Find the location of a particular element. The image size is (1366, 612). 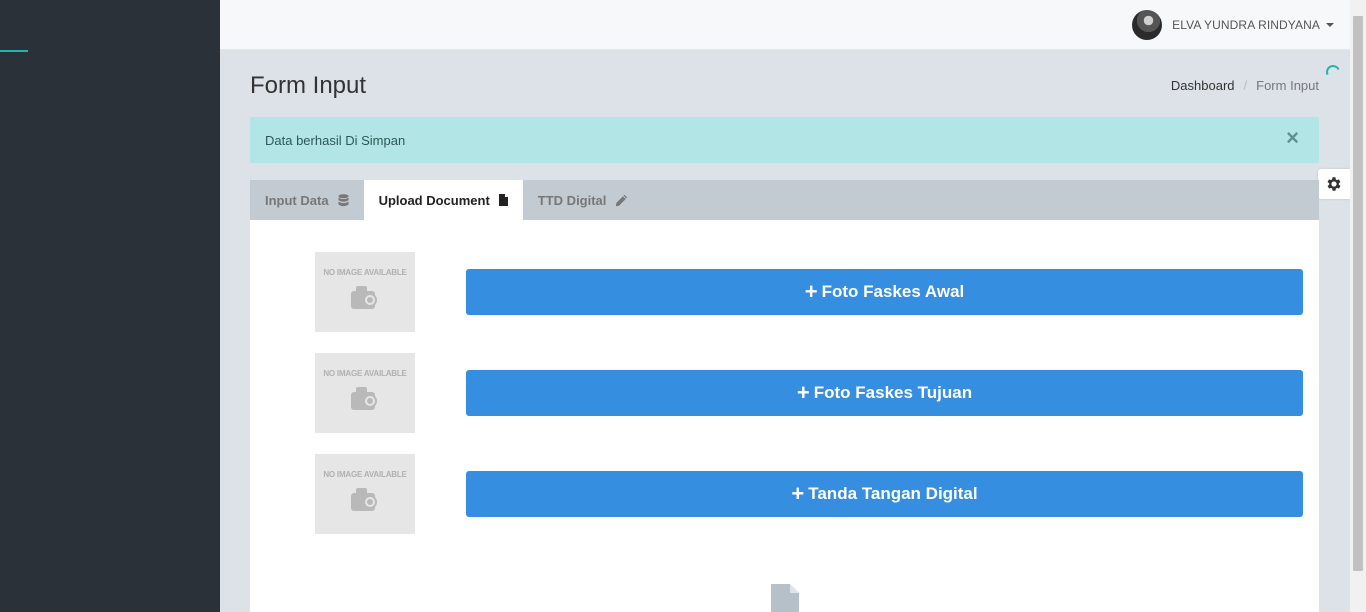

tab-upload-document: Upload Document is located at coordinates (443, 200).